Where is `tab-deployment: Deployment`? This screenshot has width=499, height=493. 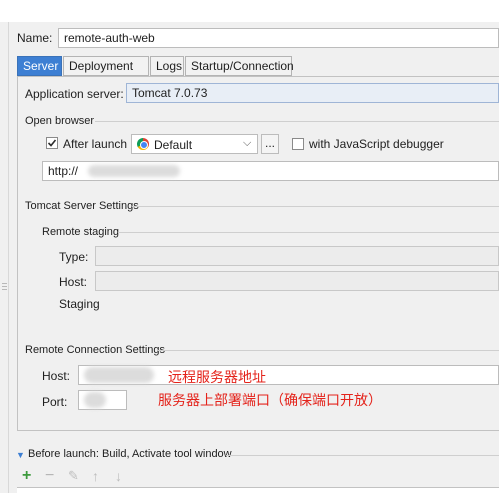
tab-deployment: Deployment is located at coordinates (106, 66).